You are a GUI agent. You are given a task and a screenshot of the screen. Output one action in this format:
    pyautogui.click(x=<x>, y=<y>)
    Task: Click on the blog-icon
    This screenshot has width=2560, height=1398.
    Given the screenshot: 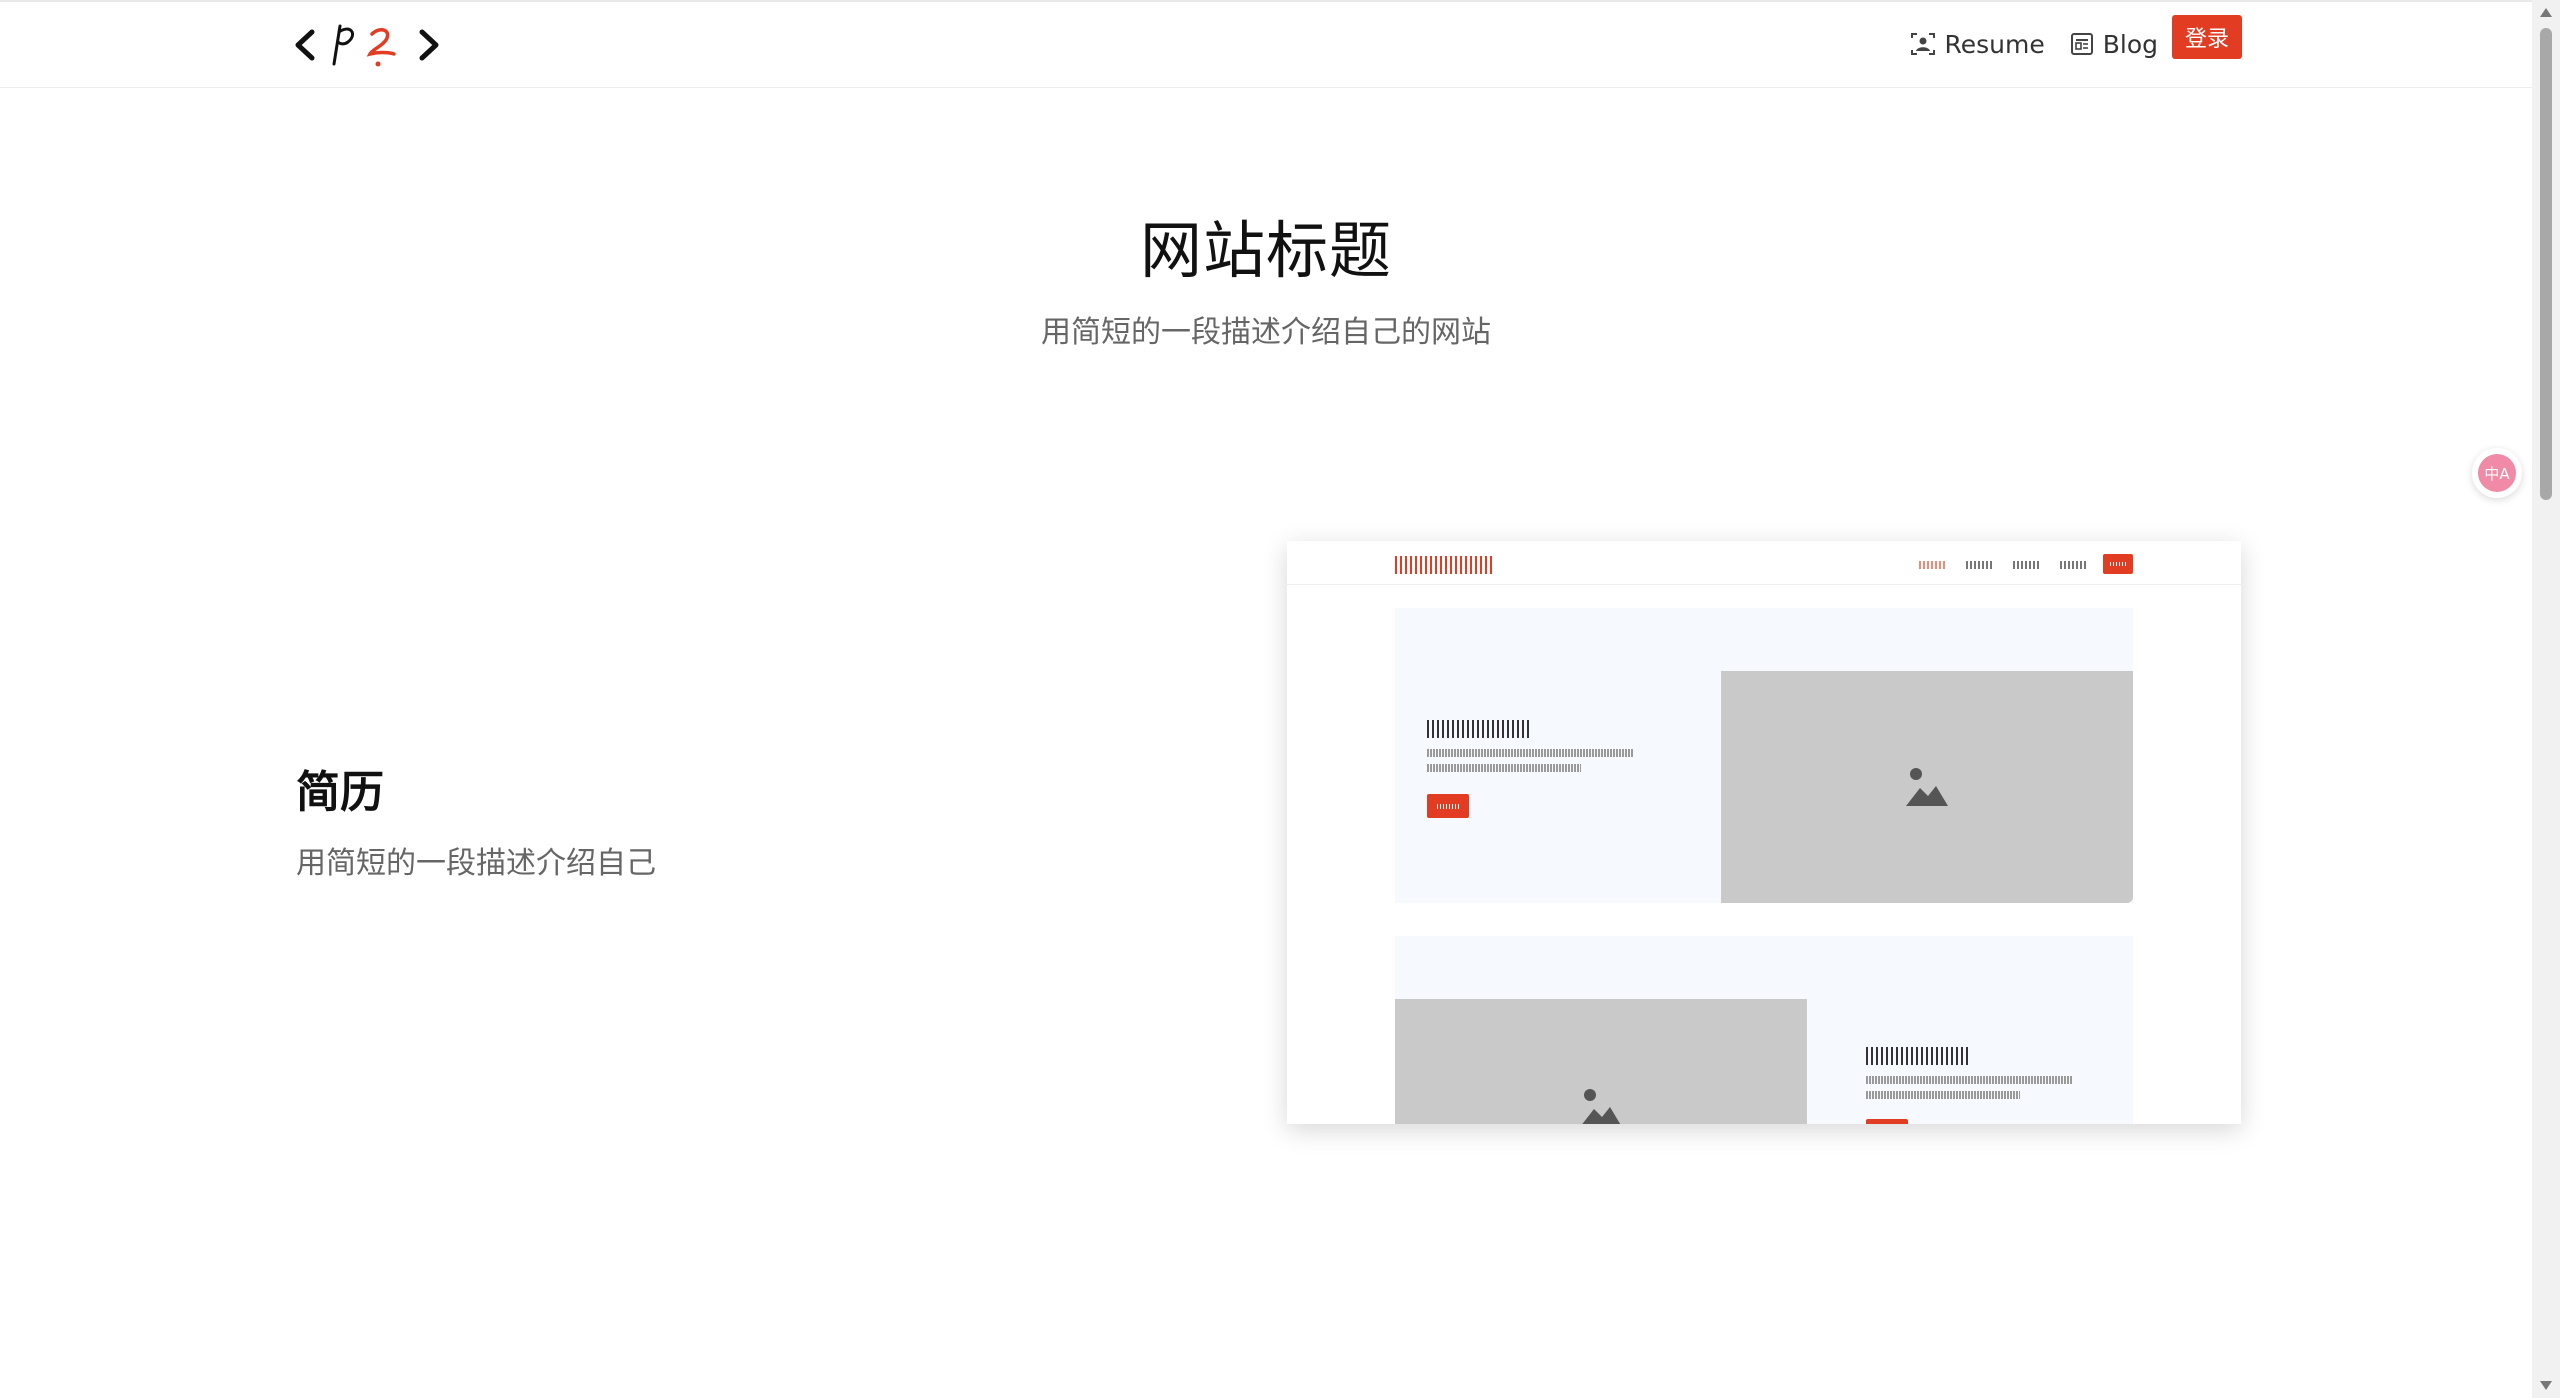 What is the action you would take?
    pyautogui.click(x=2081, y=44)
    